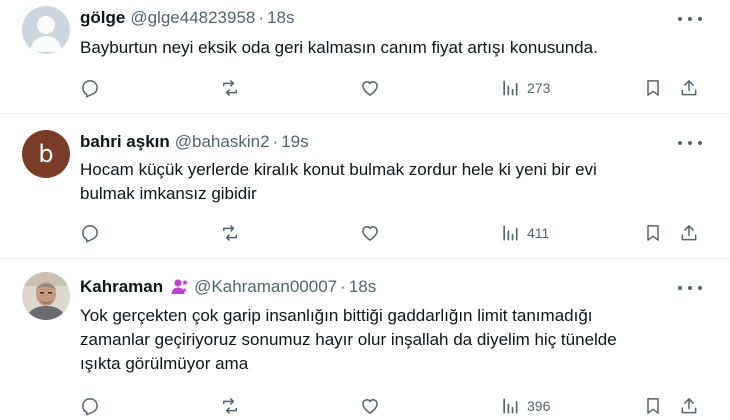  What do you see at coordinates (525, 406) in the screenshot?
I see `views-button: 396` at bounding box center [525, 406].